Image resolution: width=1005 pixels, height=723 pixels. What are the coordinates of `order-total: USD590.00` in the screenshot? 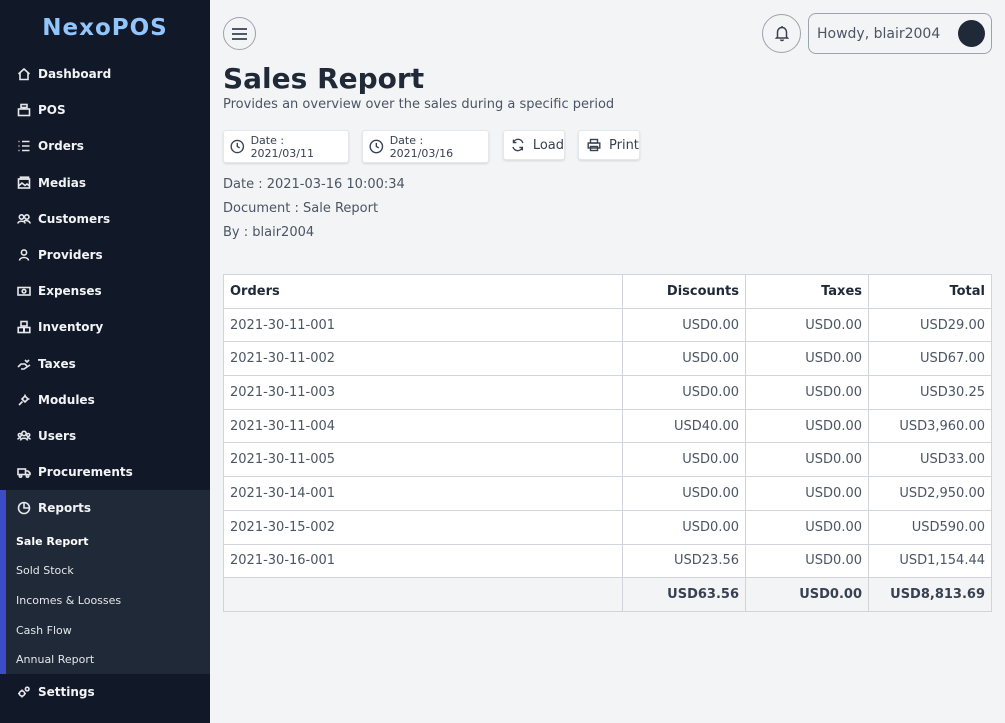 It's located at (930, 527).